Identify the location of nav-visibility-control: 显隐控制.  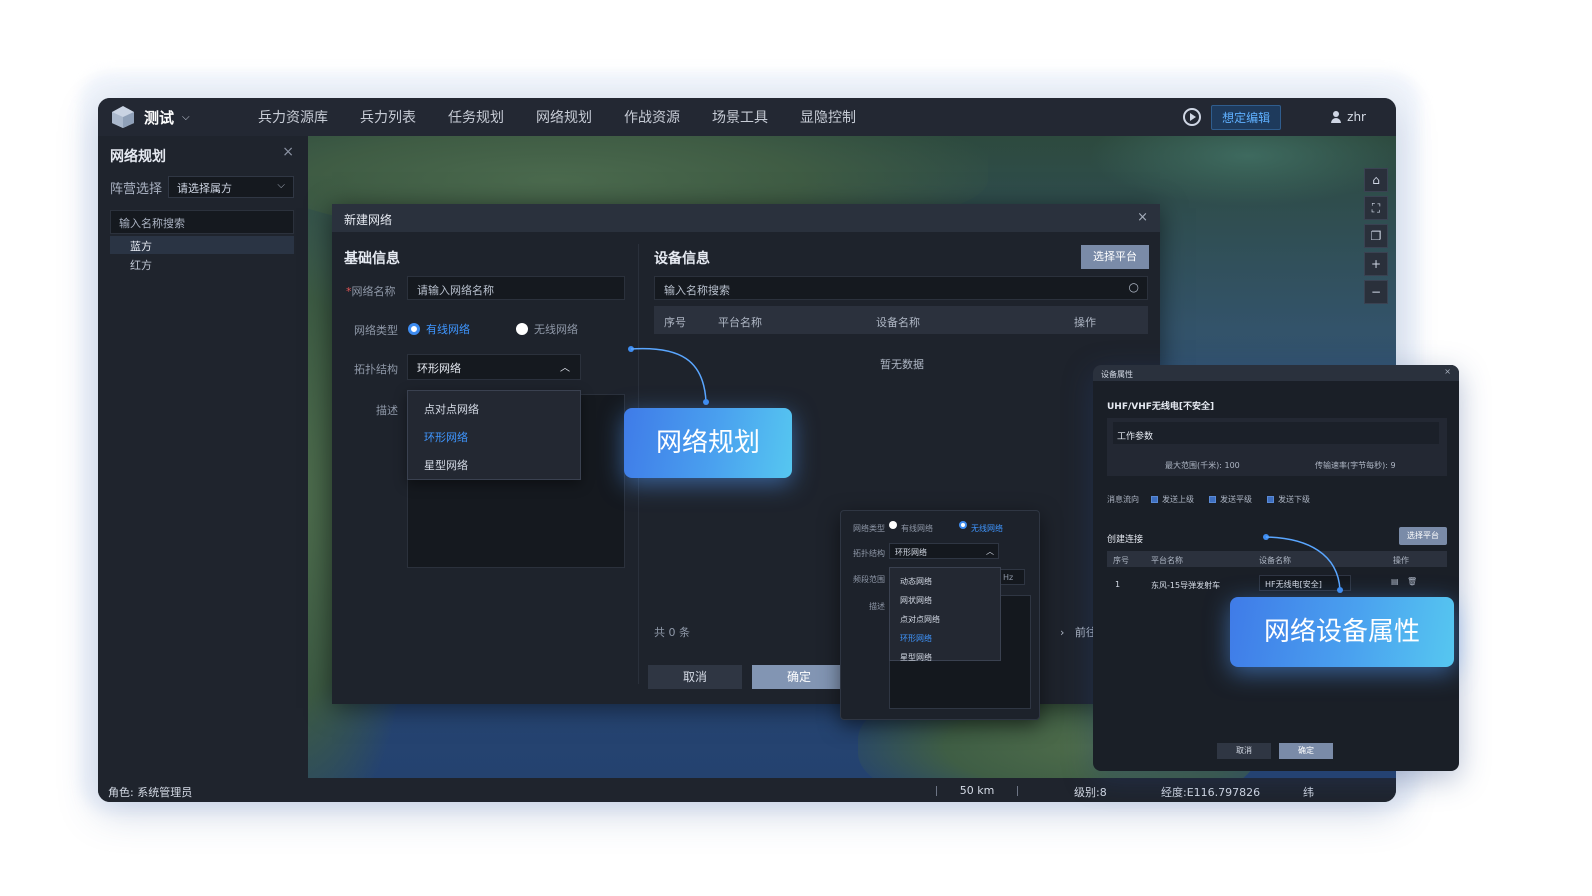
(828, 117).